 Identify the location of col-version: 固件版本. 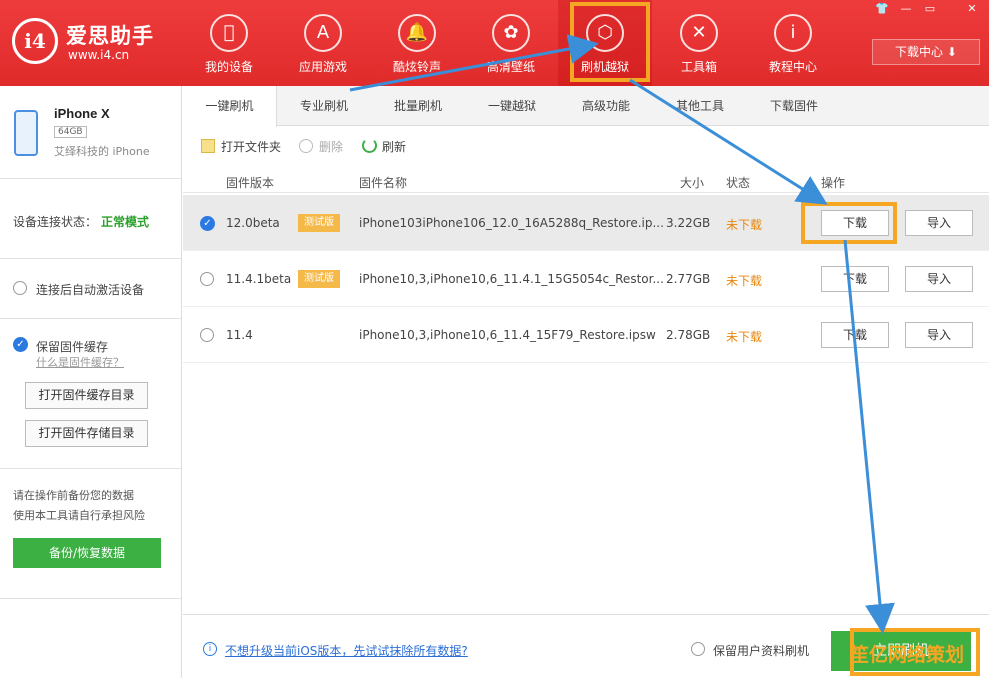
(250, 183).